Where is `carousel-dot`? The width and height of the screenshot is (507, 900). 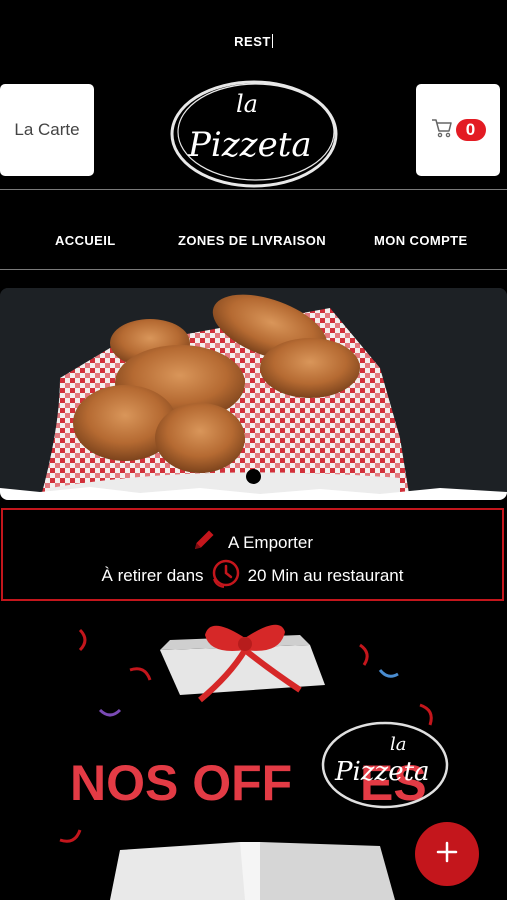
carousel-dot is located at coordinates (253, 476).